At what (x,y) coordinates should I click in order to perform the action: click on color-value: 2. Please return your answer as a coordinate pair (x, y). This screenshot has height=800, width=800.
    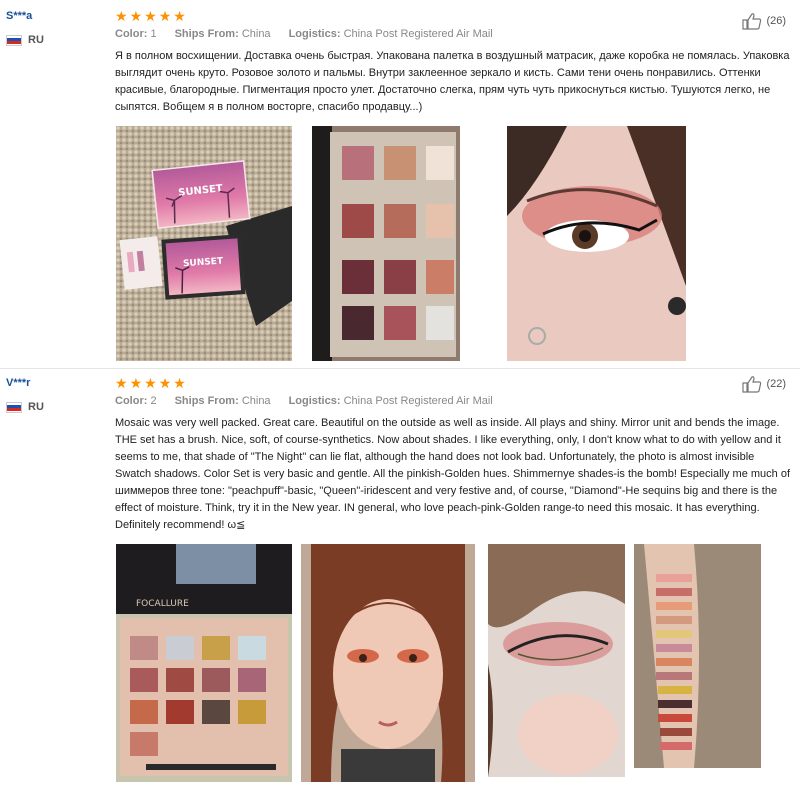
    Looking at the image, I should click on (153, 401).